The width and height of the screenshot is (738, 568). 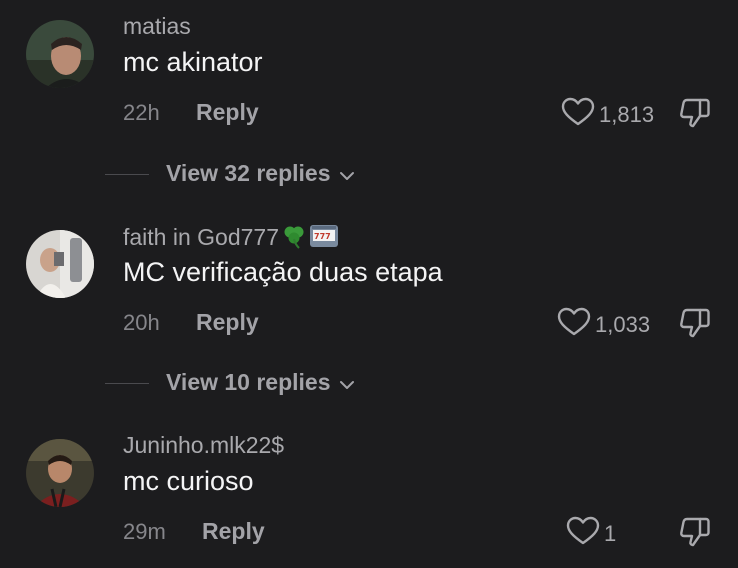 I want to click on like-count: 1, so click(x=610, y=533).